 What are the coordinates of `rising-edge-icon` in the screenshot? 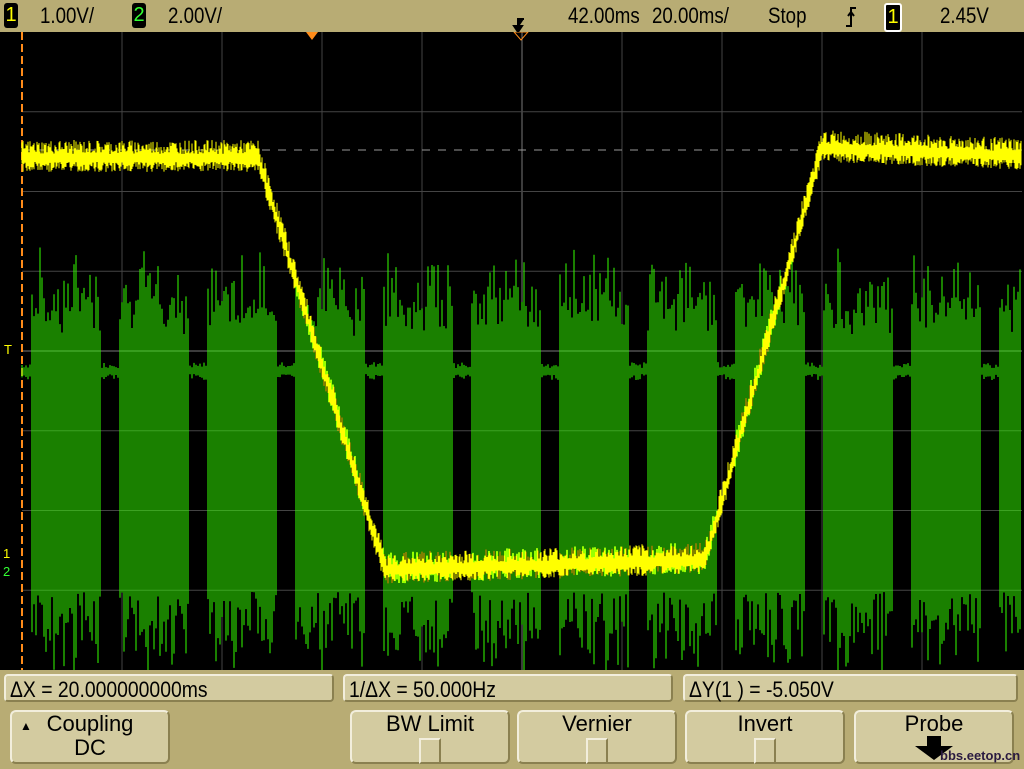 It's located at (851, 20).